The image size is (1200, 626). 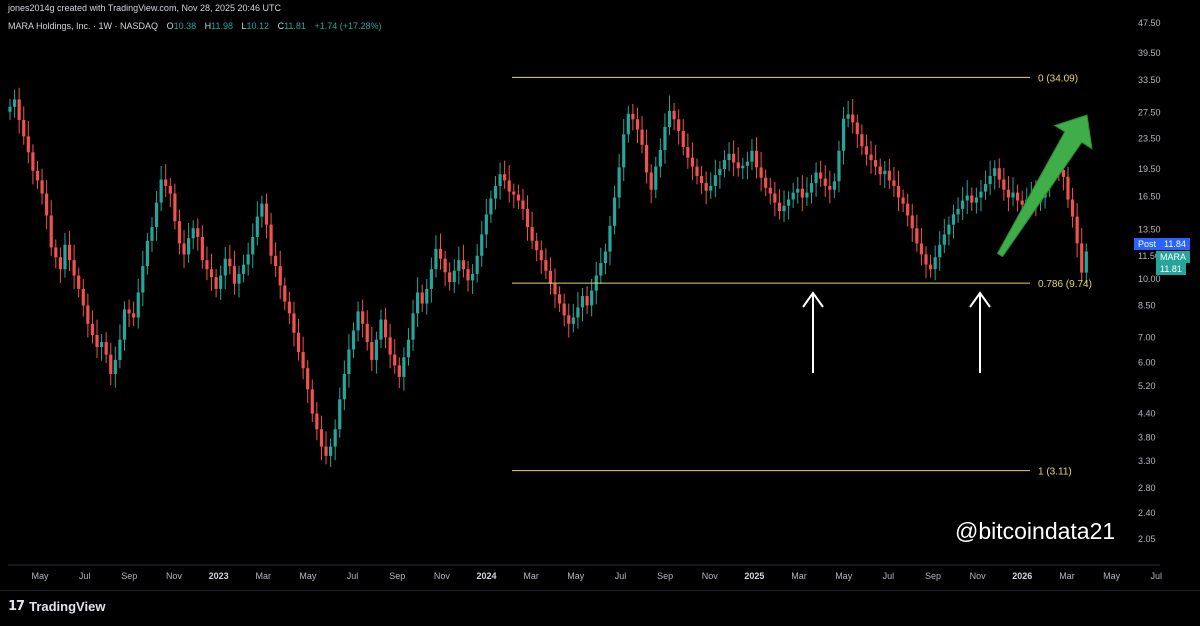 I want to click on y-tick-label: 8.50, so click(x=1147, y=305).